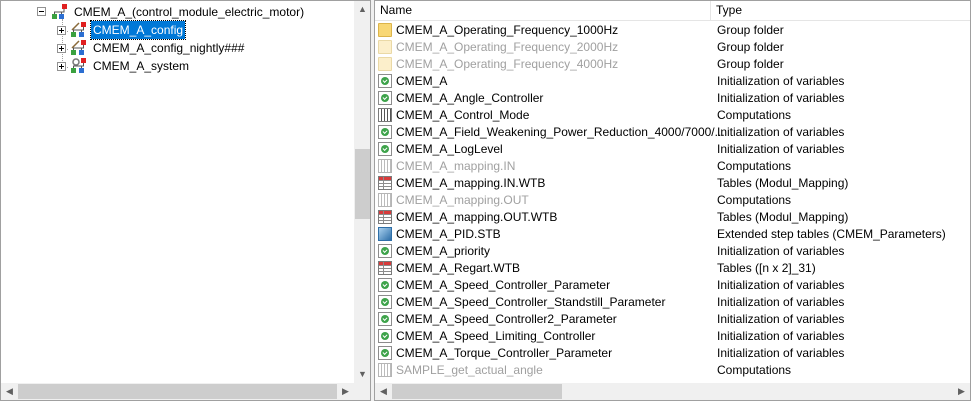 This screenshot has width=971, height=401. I want to click on list-row: CMEM_A_Regart.WTB Tables ([n x 2]_31), so click(672, 268).